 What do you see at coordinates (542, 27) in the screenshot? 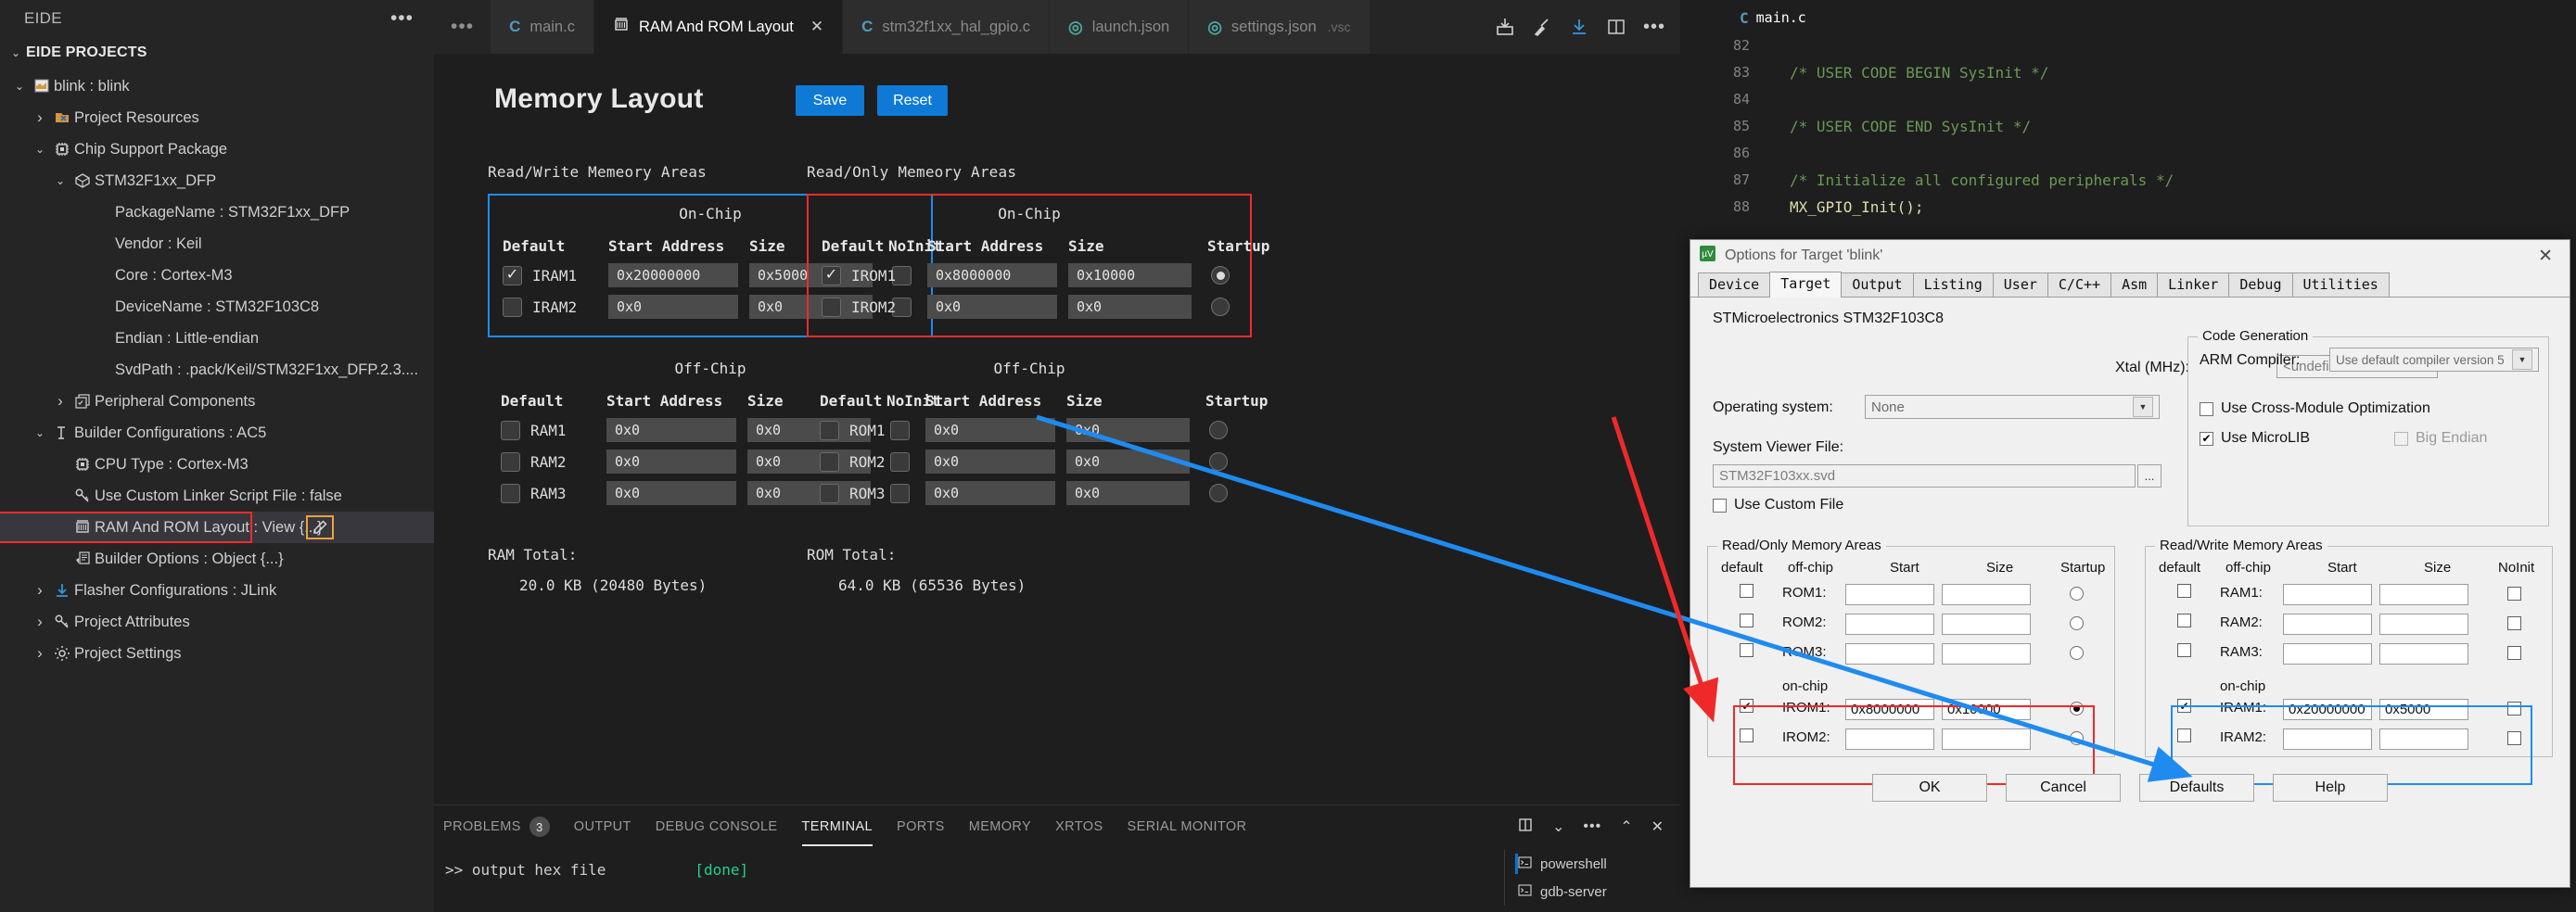
I see `editor-tab-main-c: Cmain.c` at bounding box center [542, 27].